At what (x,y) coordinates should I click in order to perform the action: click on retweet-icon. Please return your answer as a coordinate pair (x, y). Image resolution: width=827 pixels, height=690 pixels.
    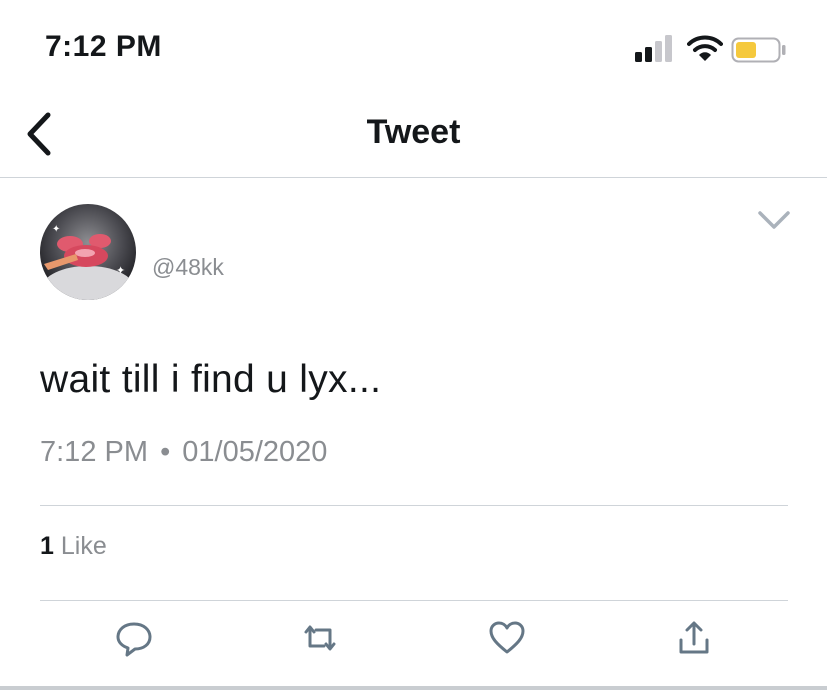
    Looking at the image, I should click on (320, 638).